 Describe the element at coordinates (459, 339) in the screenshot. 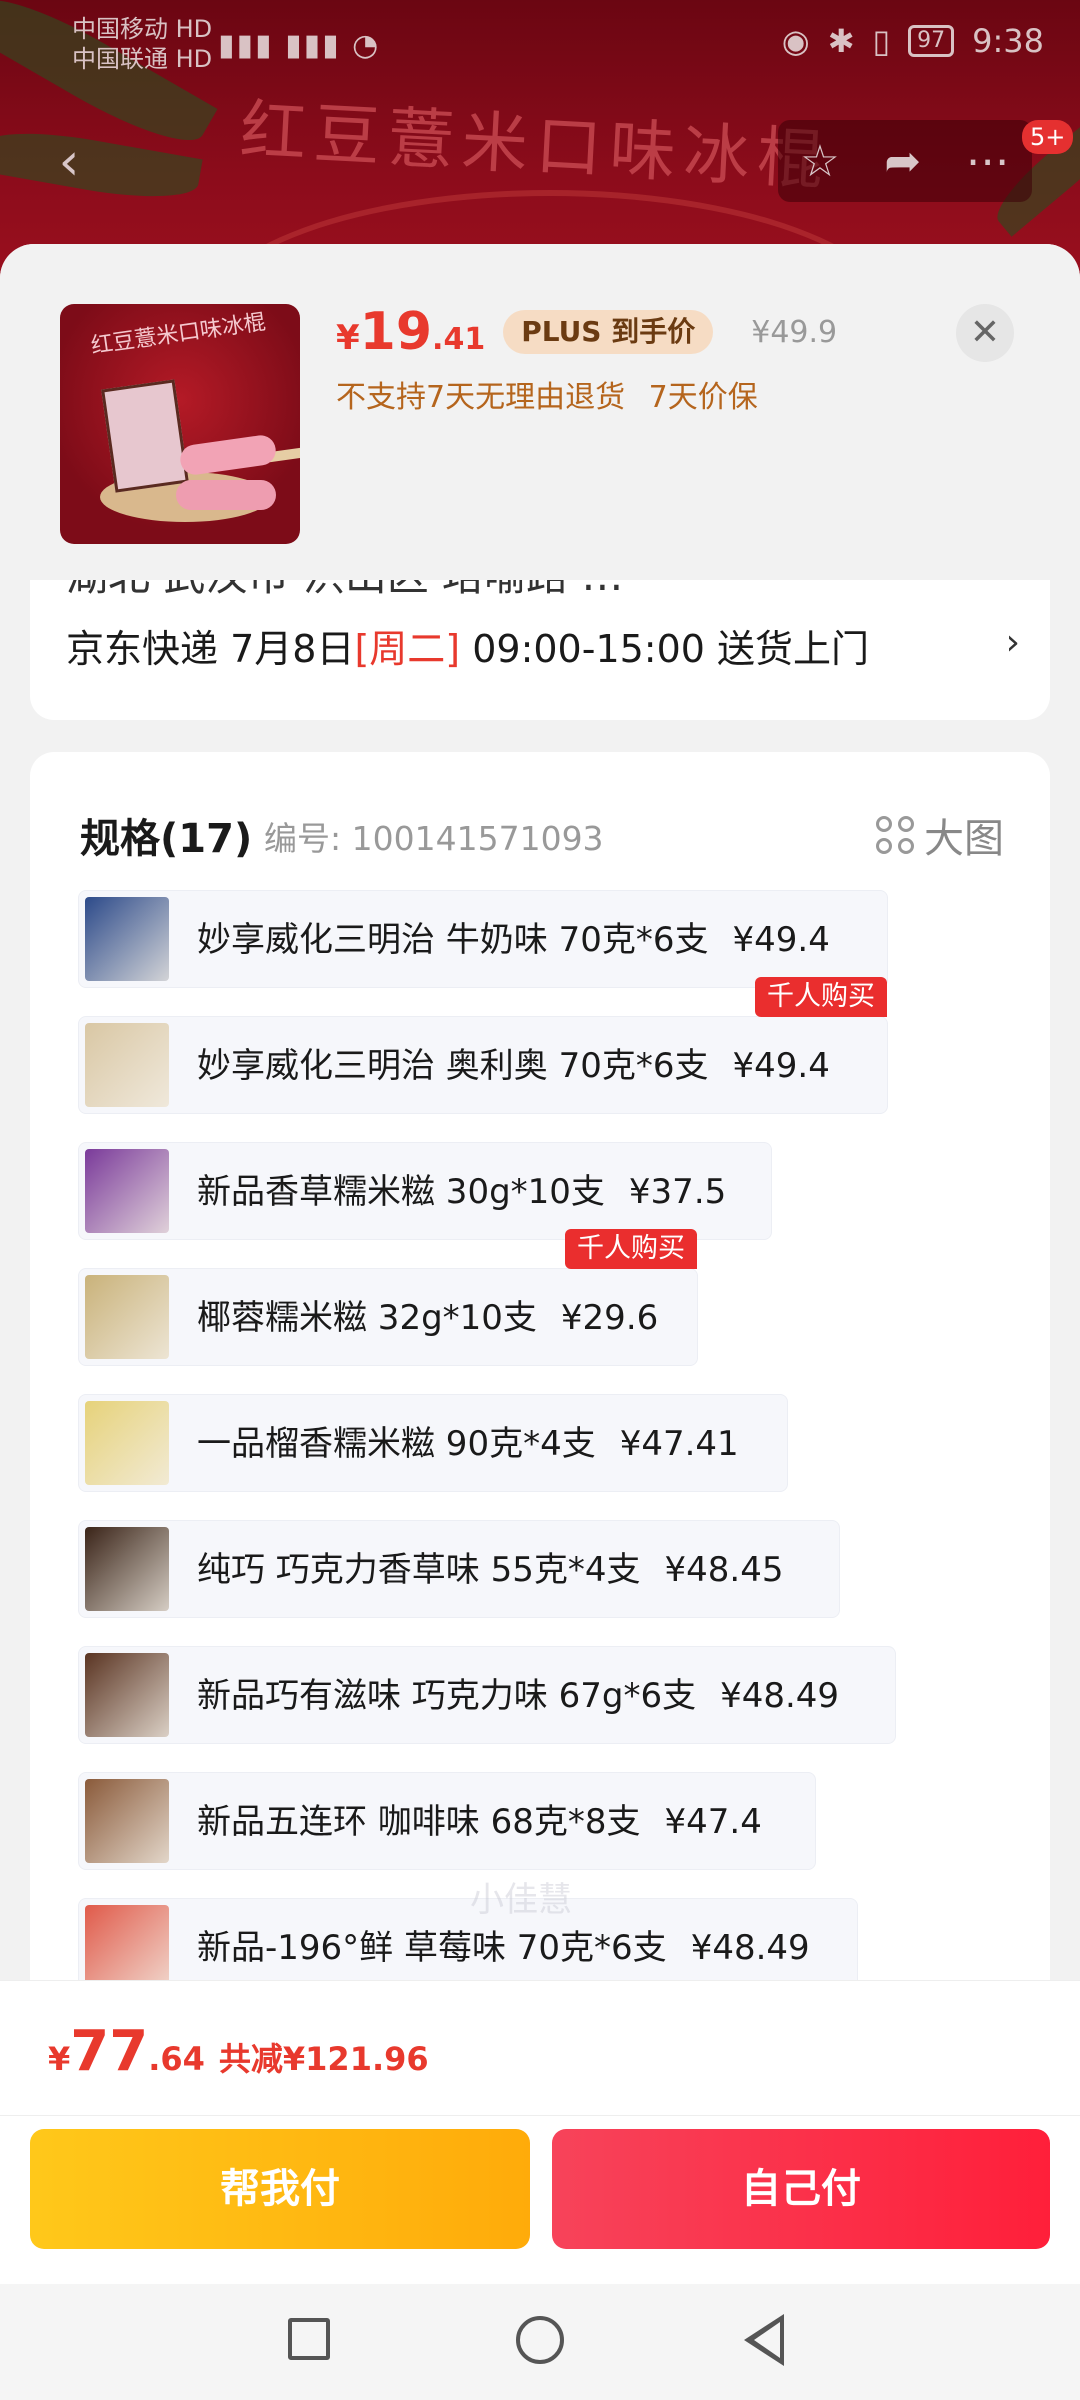

I see `price-decimal: .41` at that location.